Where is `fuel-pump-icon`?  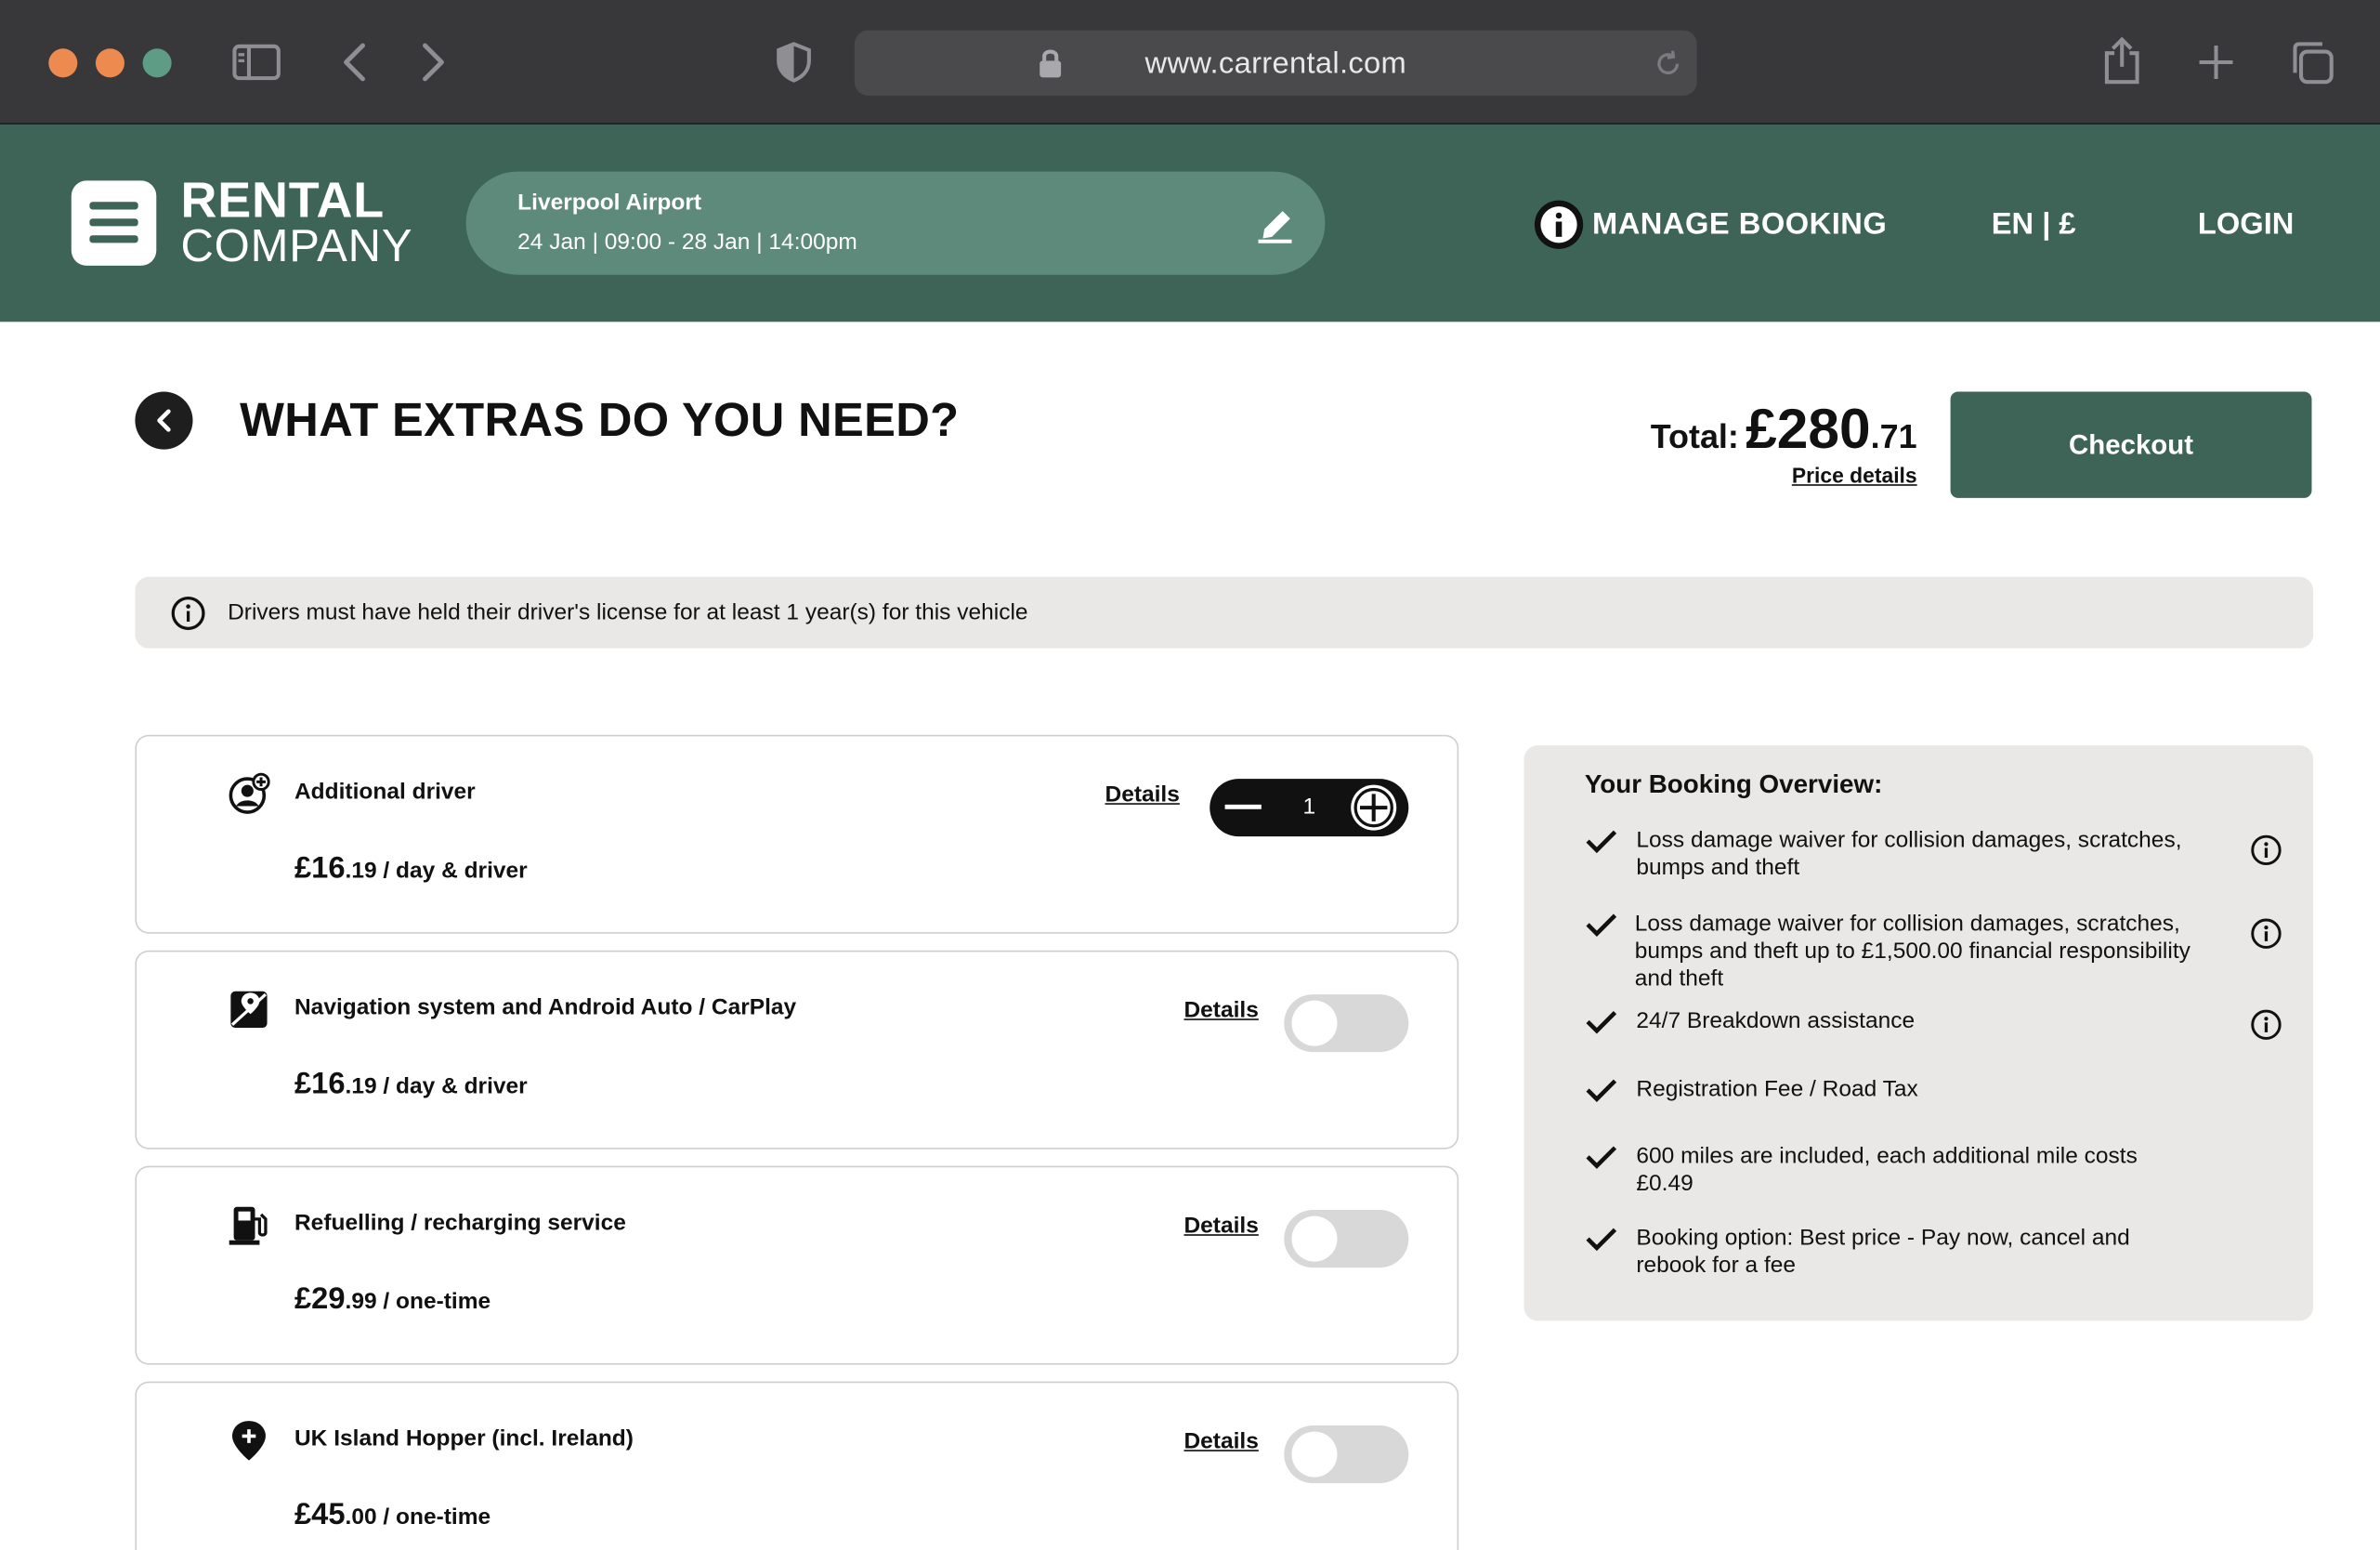 fuel-pump-icon is located at coordinates (248, 1225).